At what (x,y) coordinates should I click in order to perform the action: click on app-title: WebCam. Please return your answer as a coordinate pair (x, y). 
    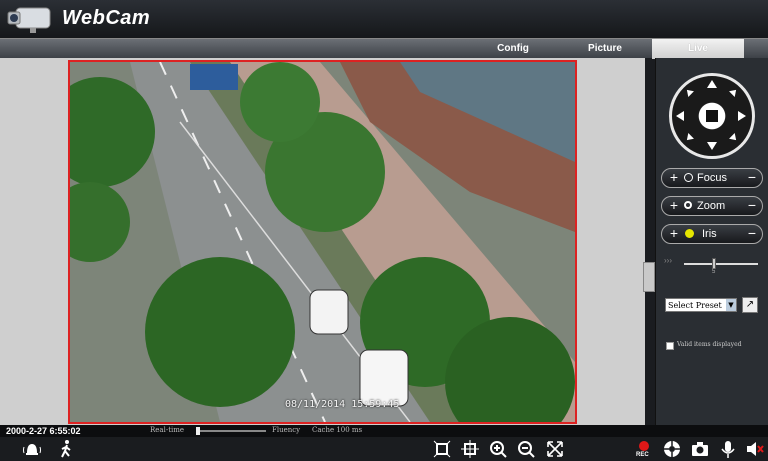
    Looking at the image, I should click on (106, 18).